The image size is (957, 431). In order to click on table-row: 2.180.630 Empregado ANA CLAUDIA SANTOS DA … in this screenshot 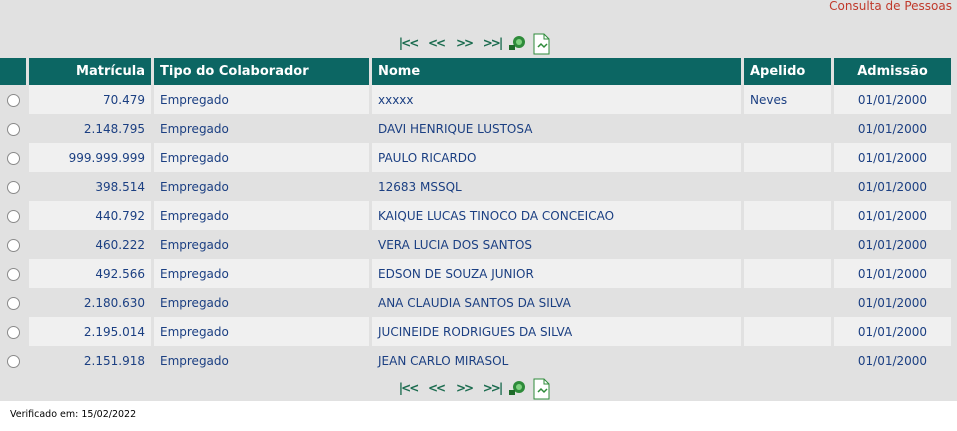, I will do `click(475, 302)`.